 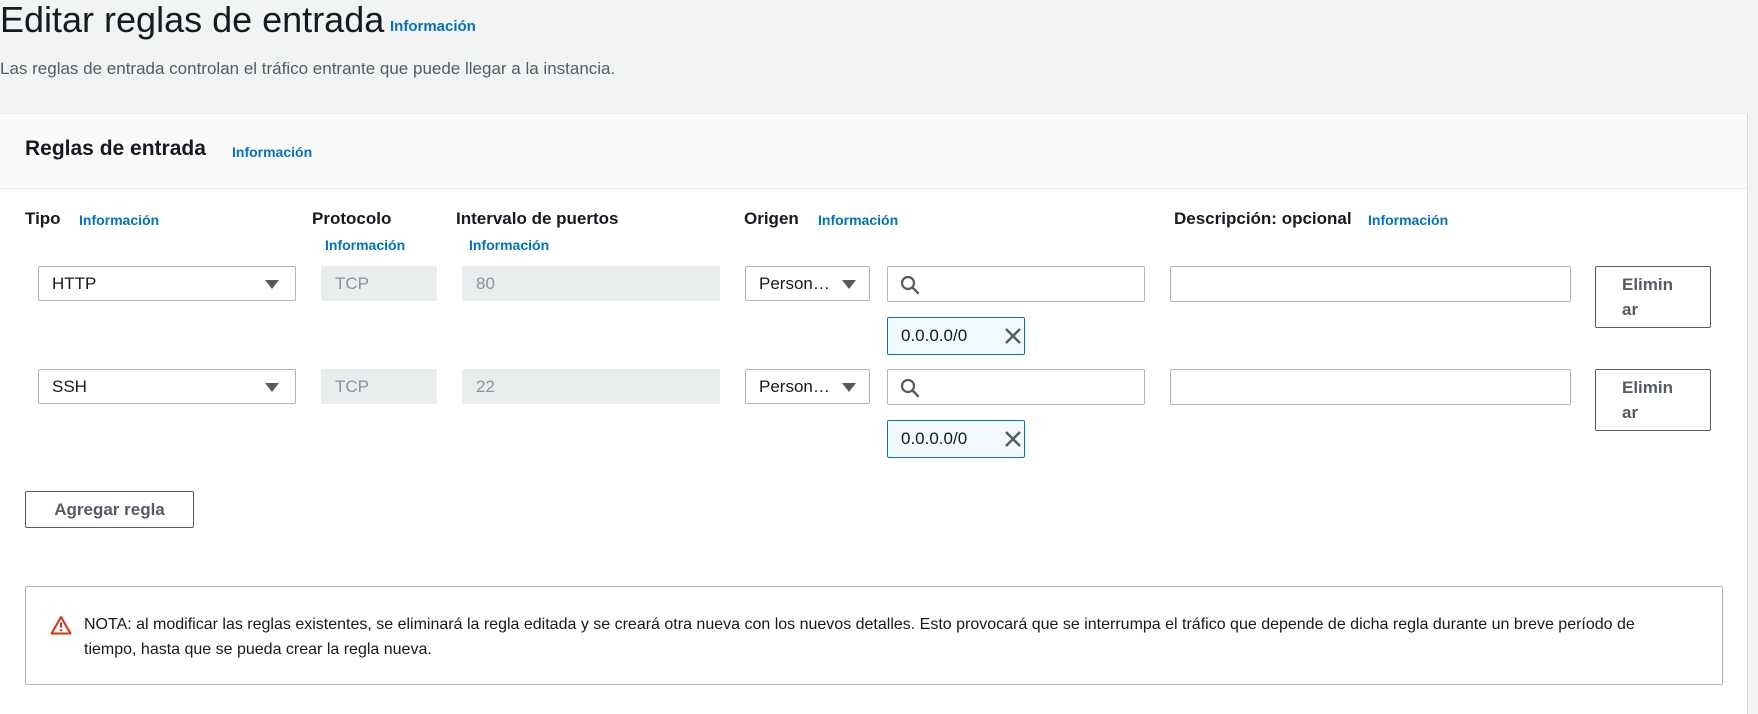 What do you see at coordinates (509, 245) in the screenshot?
I see `column-puertos-info-link: Información` at bounding box center [509, 245].